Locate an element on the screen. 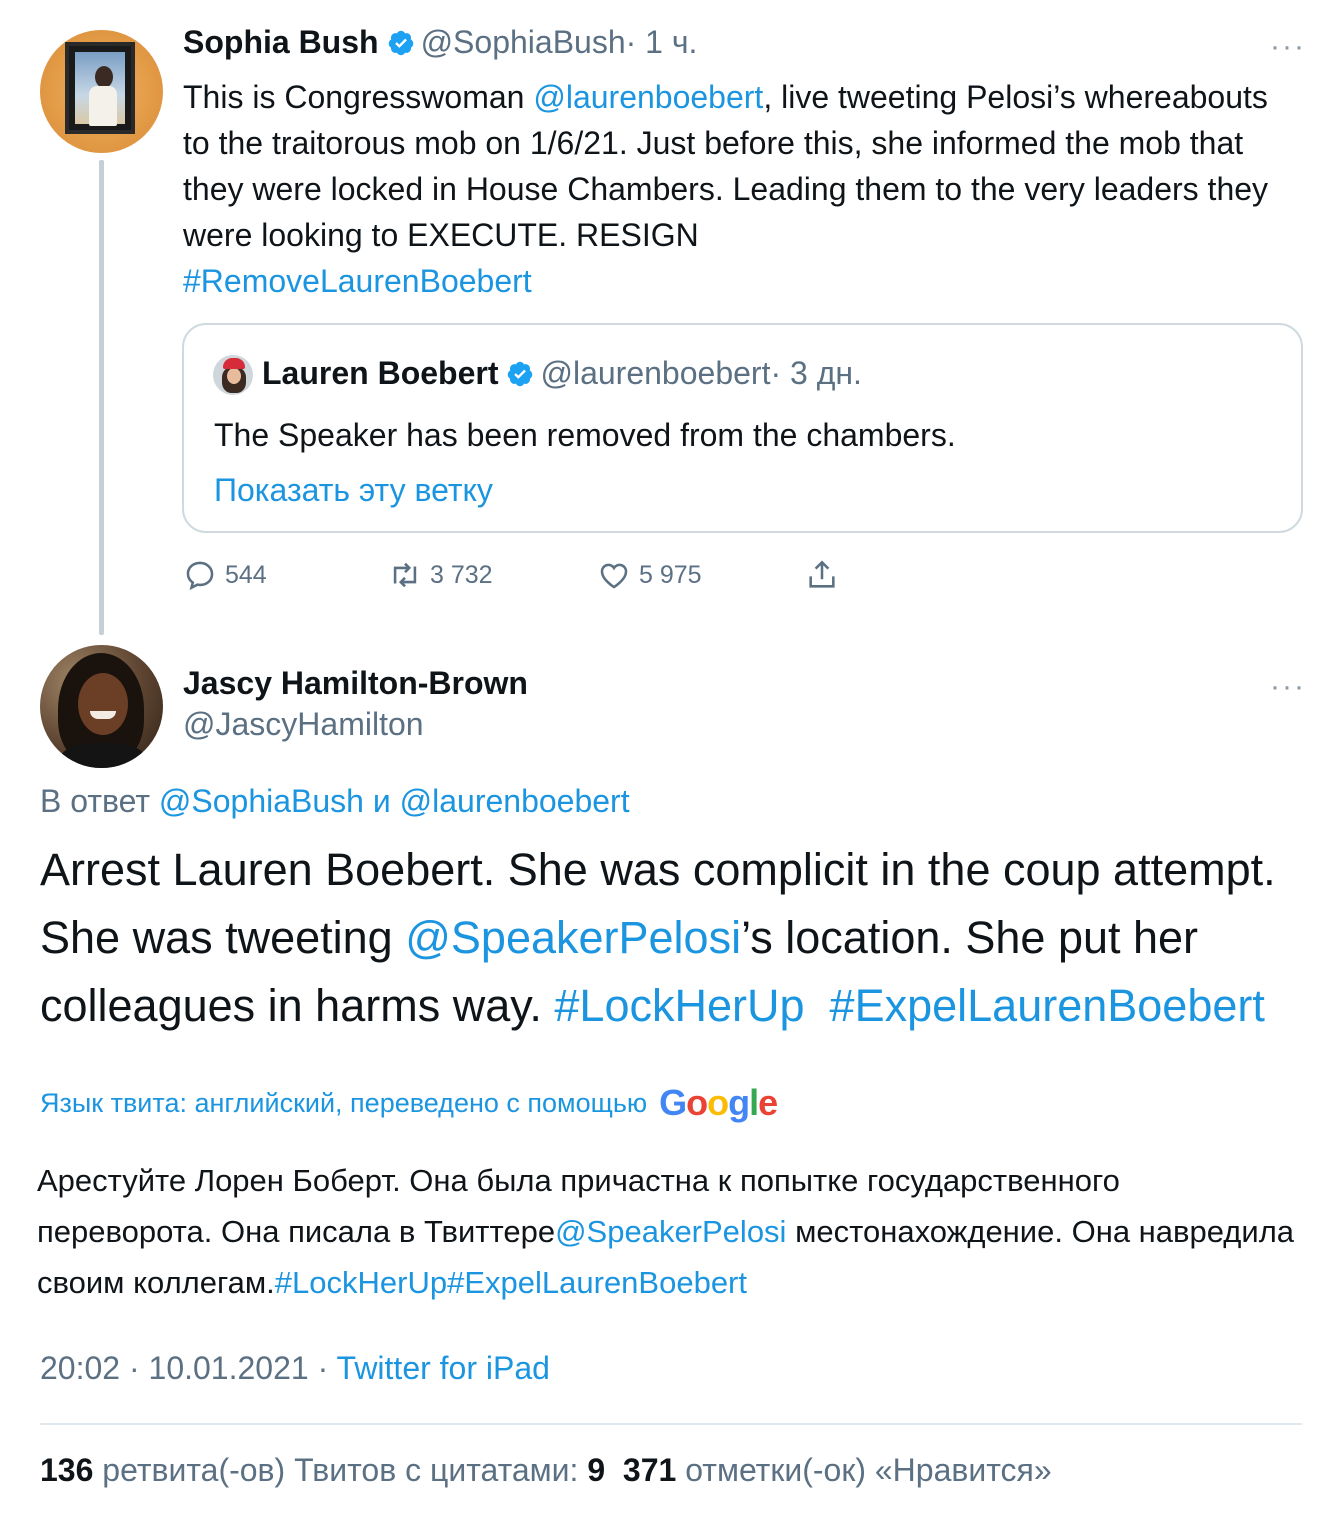 Image resolution: width=1329 pixels, height=1514 pixels. show-thread-link: Показать эту ветку is located at coordinates (353, 490).